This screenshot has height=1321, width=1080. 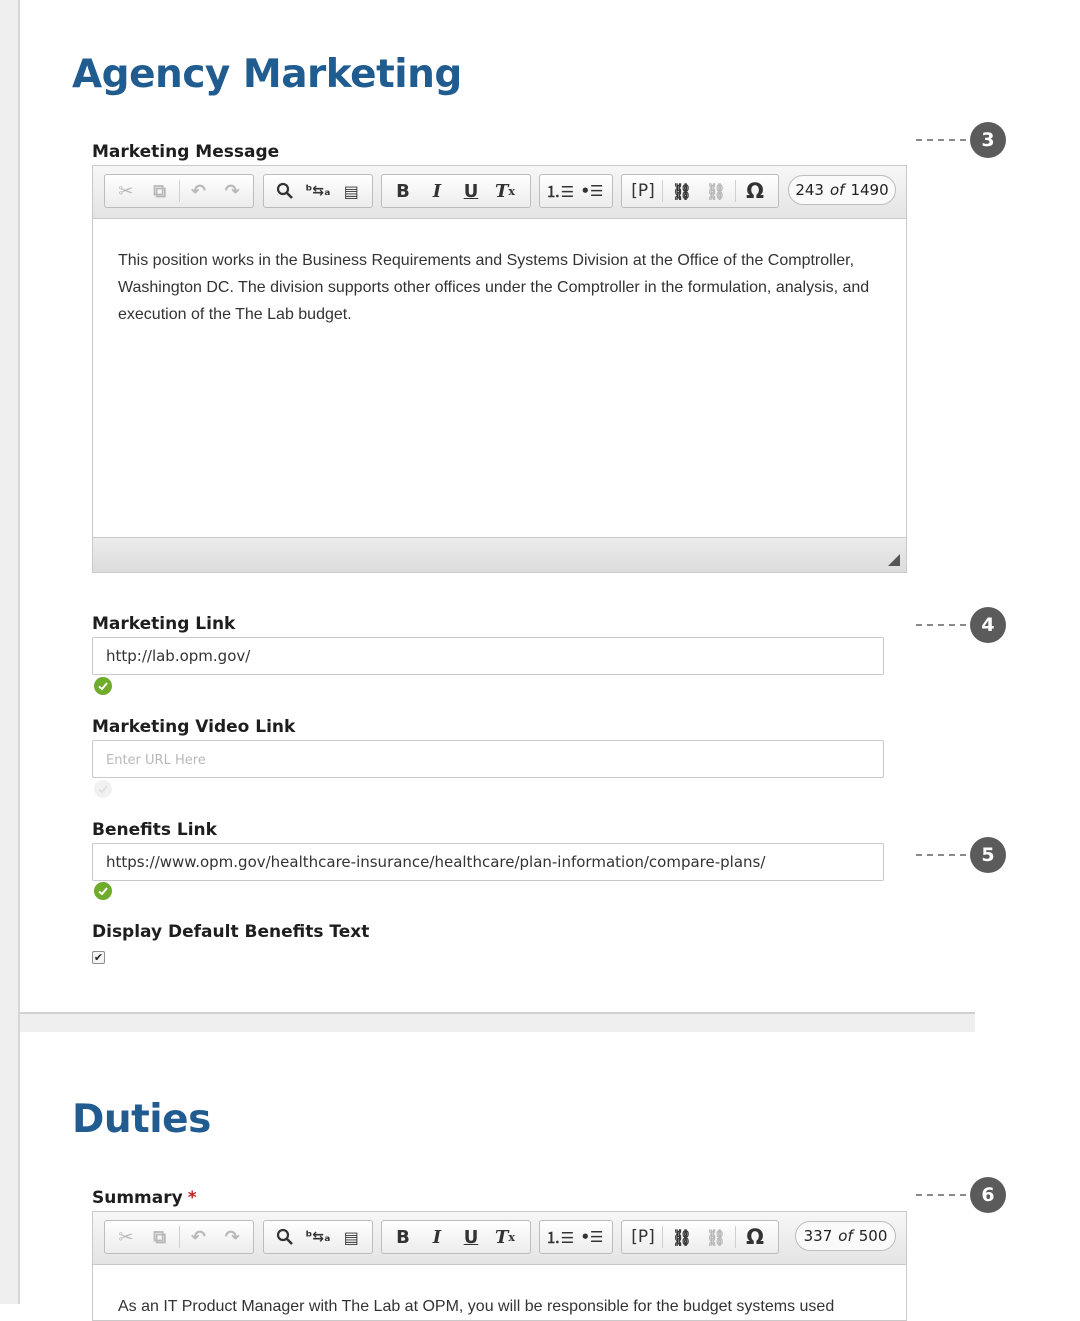 I want to click on summary-label: Summary *, so click(x=144, y=1198).